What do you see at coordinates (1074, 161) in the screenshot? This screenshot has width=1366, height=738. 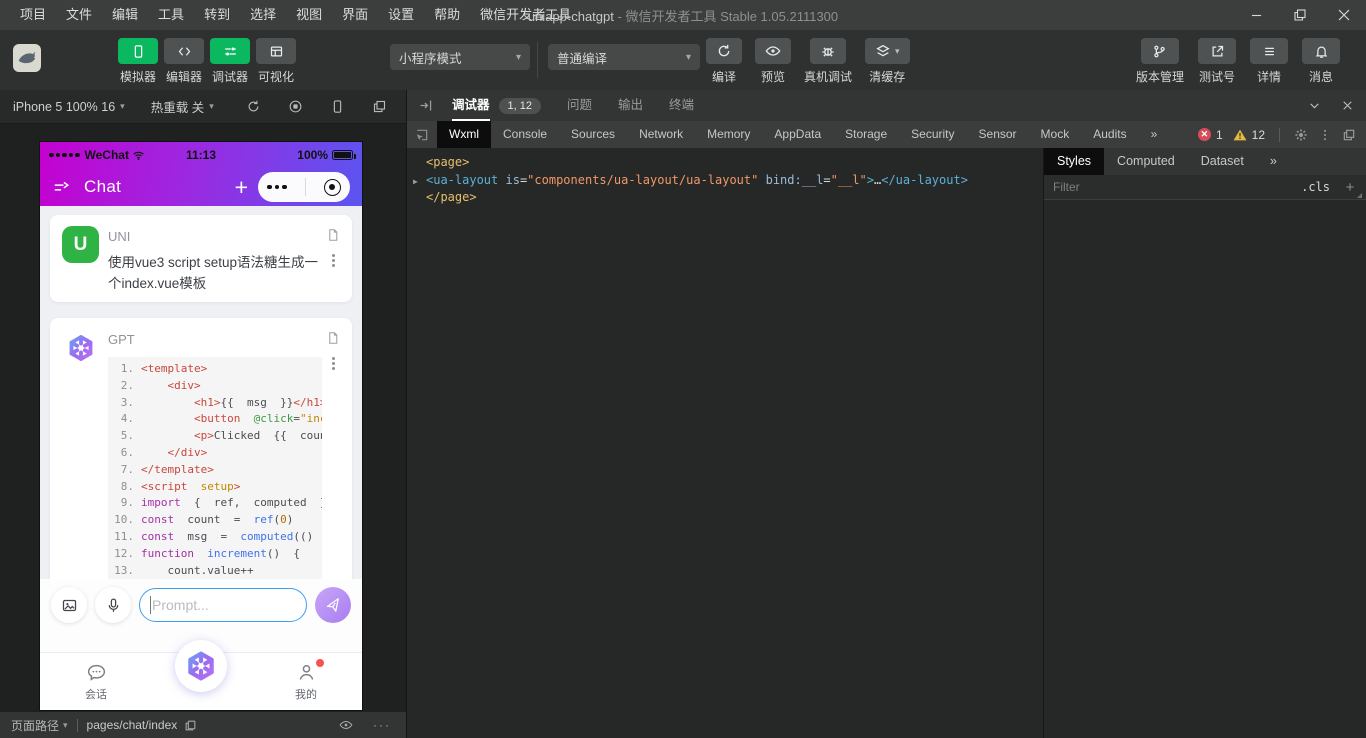 I see `styles-tab-Styles: Styles` at bounding box center [1074, 161].